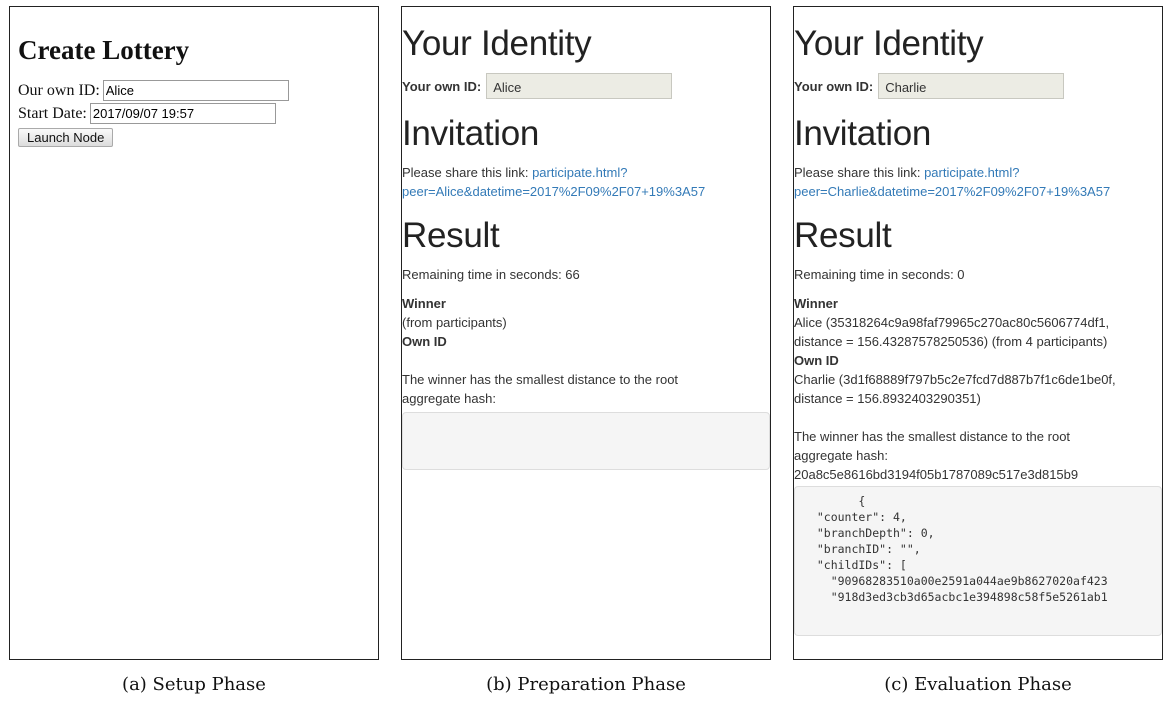  Describe the element at coordinates (586, 322) in the screenshot. I see `winner-section: Winner (from participants) Own ID` at that location.